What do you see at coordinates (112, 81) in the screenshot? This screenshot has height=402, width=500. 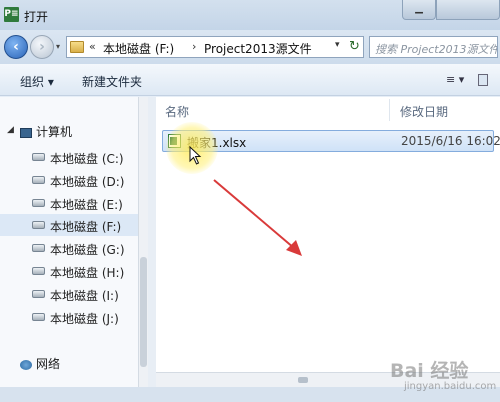 I see `new-folder-button: 新建文件夹` at bounding box center [112, 81].